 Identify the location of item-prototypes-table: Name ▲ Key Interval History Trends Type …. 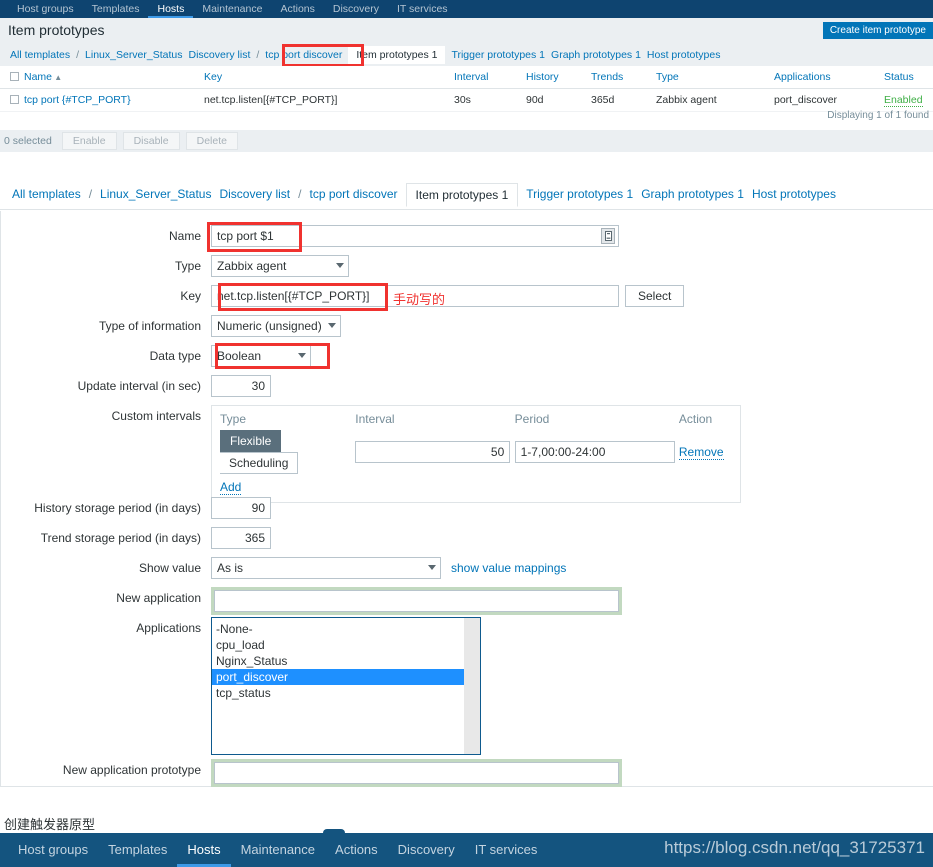
(466, 89).